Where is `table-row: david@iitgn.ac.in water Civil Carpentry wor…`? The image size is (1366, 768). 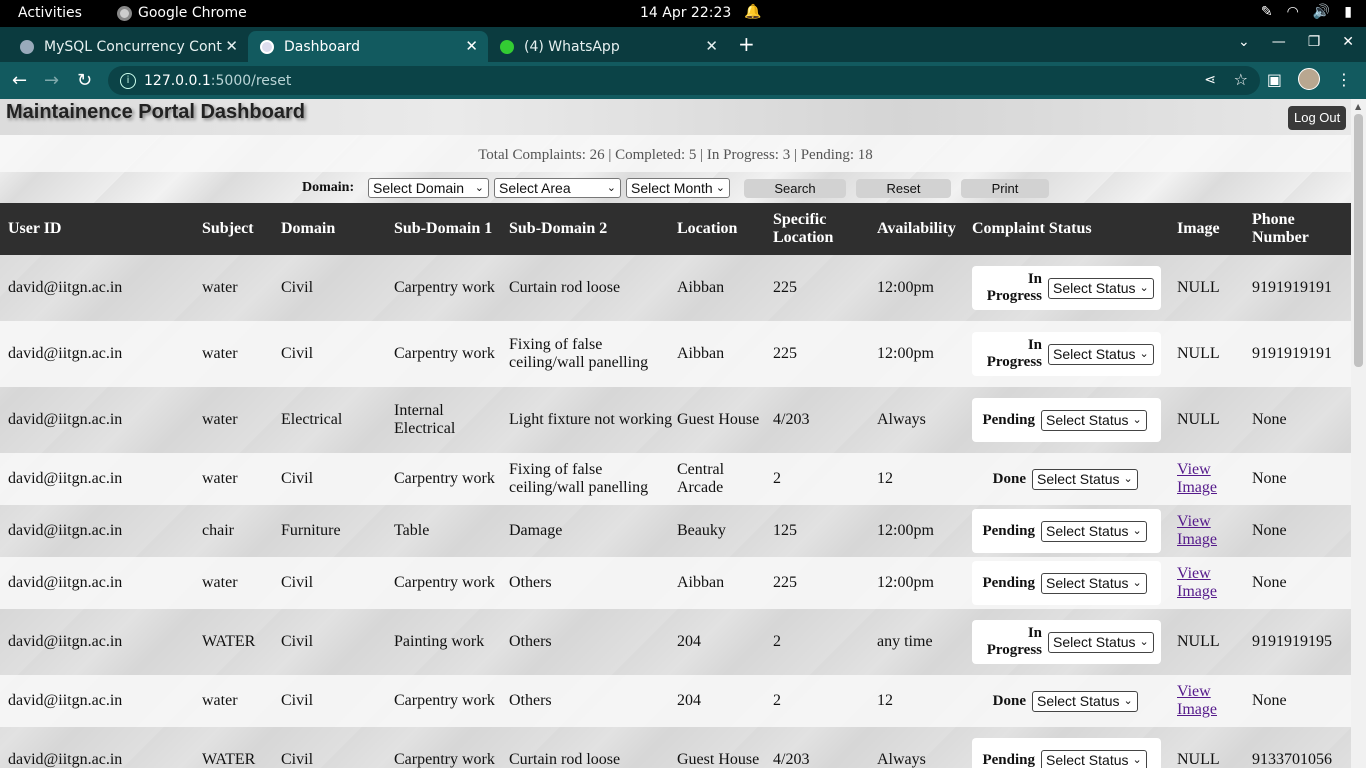
table-row: david@iitgn.ac.in water Civil Carpentry wor… is located at coordinates (675, 701).